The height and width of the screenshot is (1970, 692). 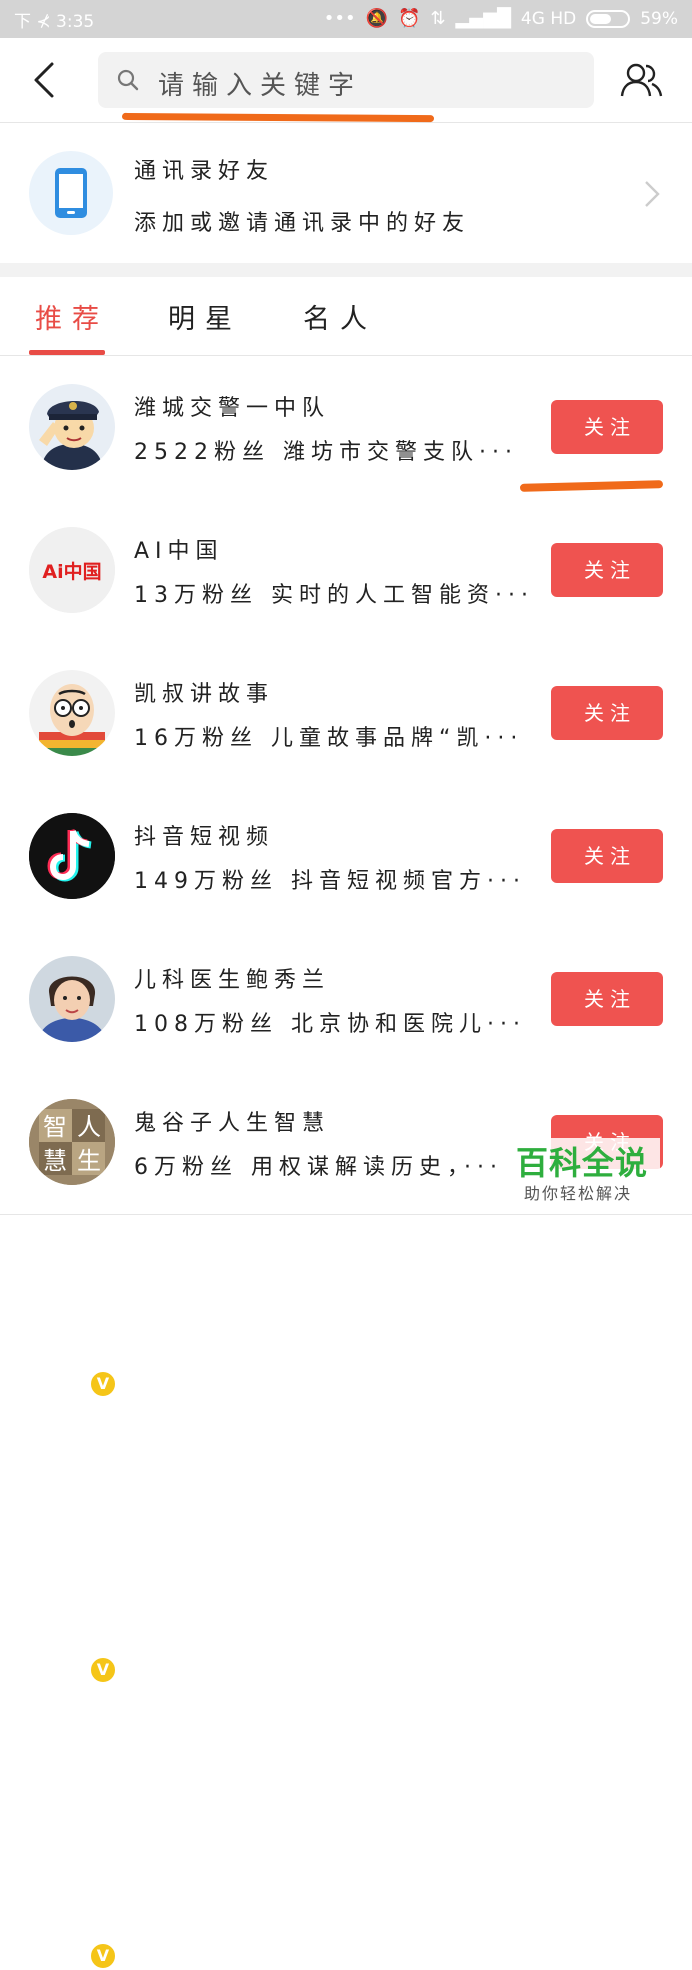 What do you see at coordinates (548, 19) in the screenshot?
I see `network-label: 4G HD` at bounding box center [548, 19].